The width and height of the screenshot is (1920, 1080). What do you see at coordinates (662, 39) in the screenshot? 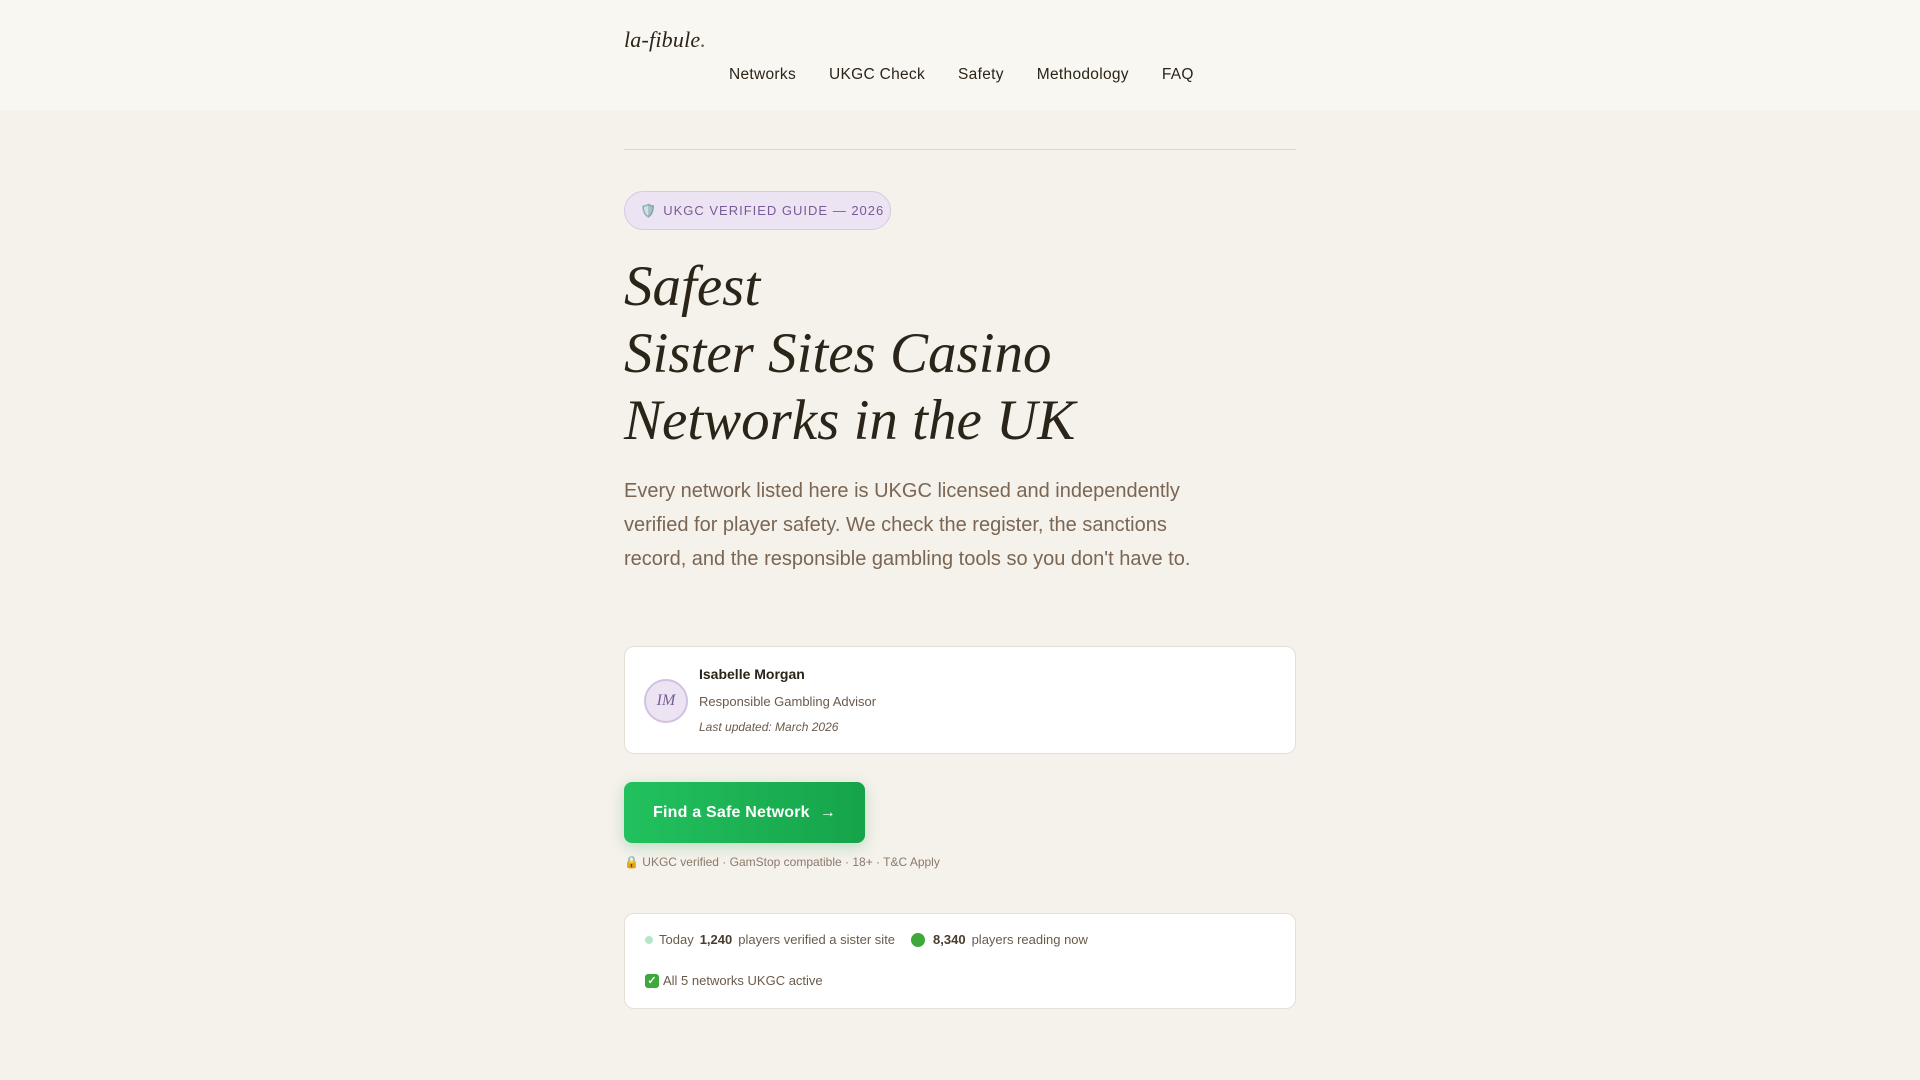
I see `logo-text: la-fibule` at bounding box center [662, 39].